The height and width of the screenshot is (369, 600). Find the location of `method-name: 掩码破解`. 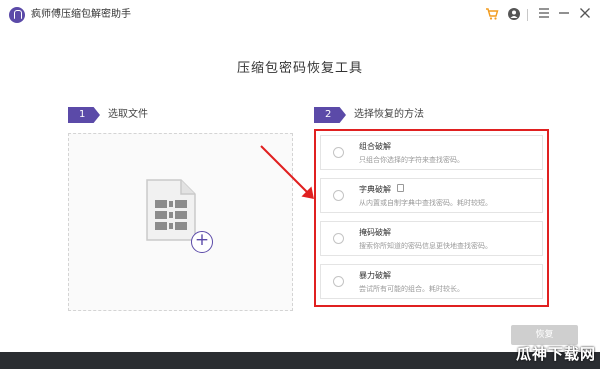

method-name: 掩码破解 is located at coordinates (375, 232).